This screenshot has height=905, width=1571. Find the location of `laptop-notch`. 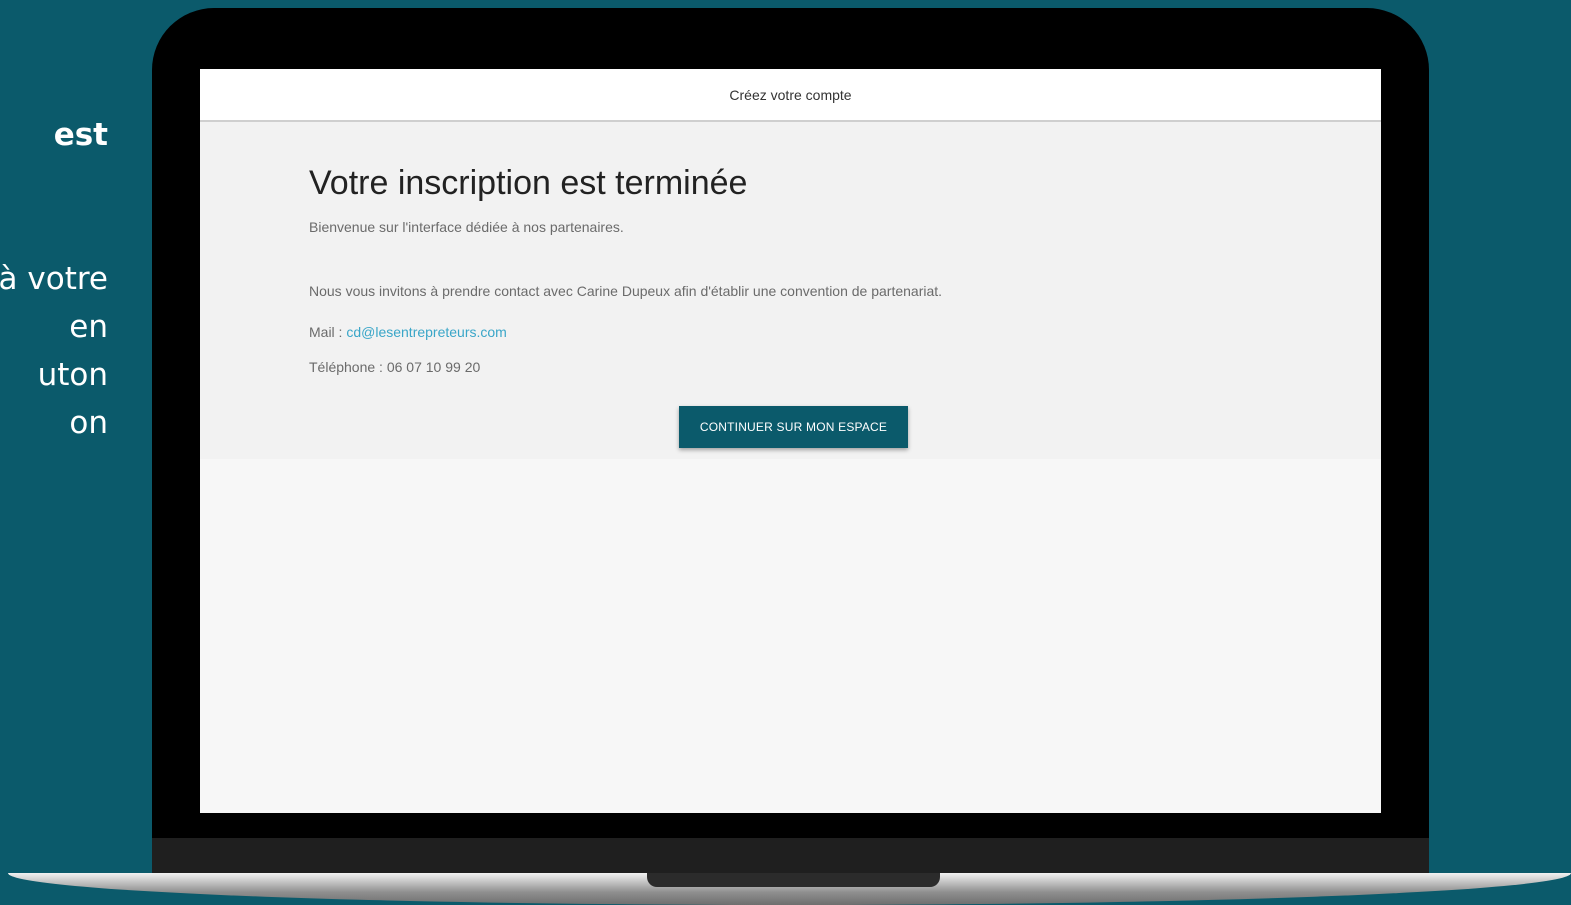

laptop-notch is located at coordinates (793, 880).